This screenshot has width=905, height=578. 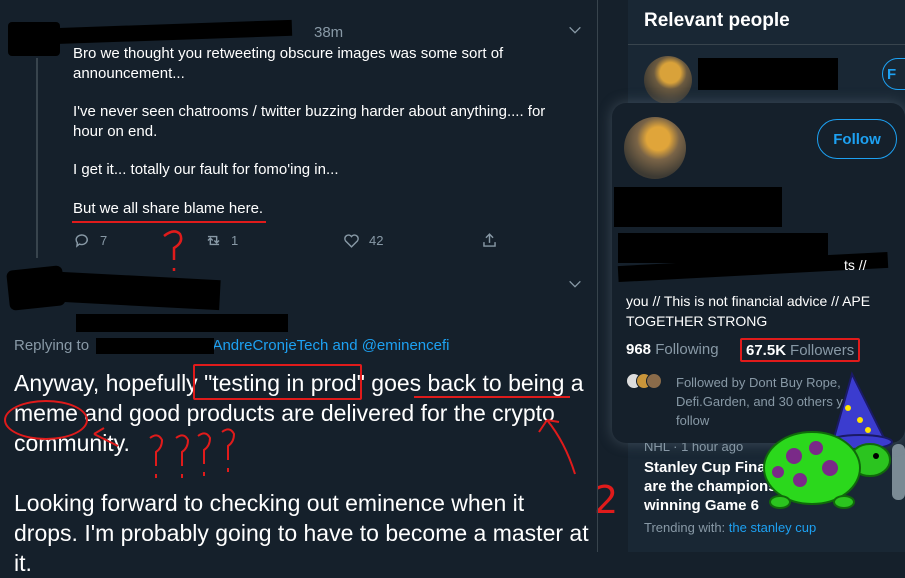 I want to click on follow-button: Follow, so click(x=857, y=139).